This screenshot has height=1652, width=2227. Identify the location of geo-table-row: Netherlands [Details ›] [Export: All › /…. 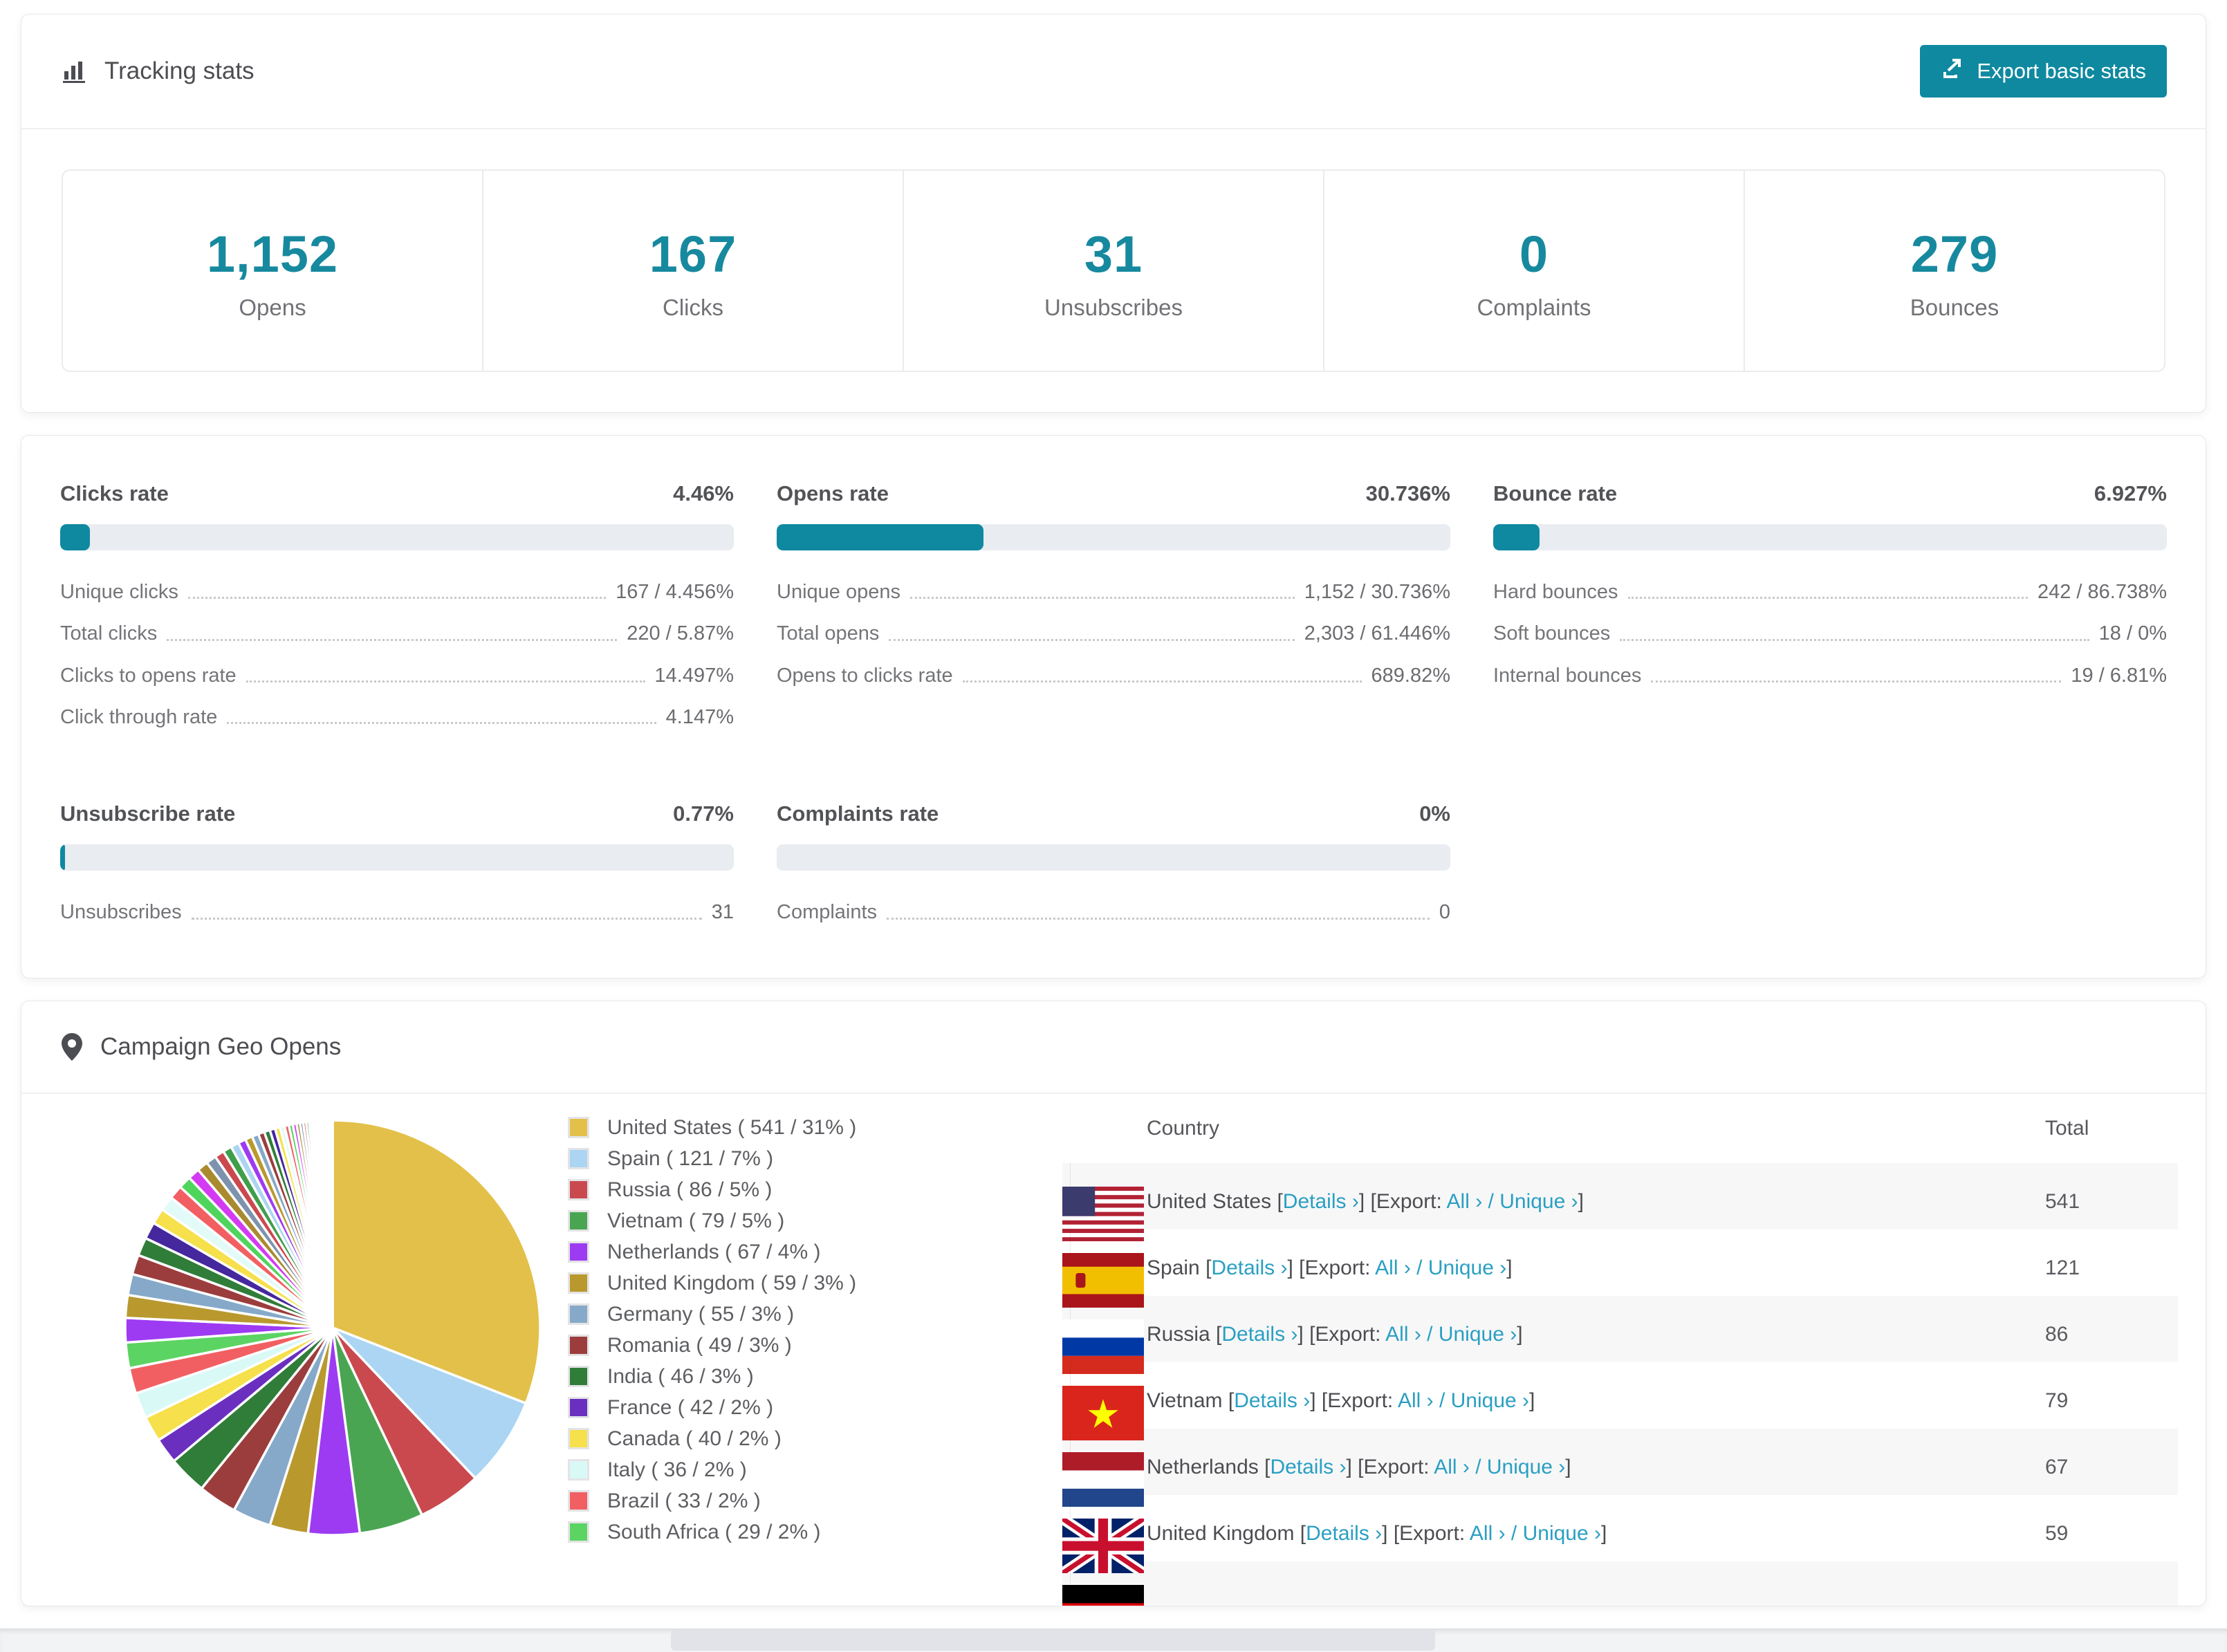
(1620, 1467).